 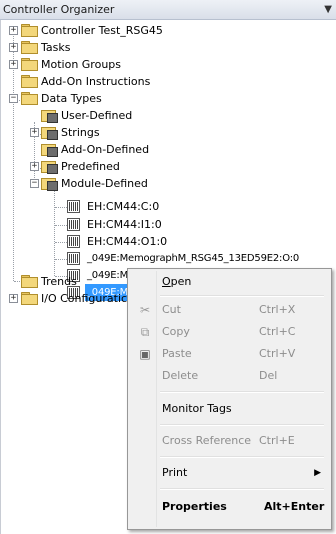 I want to click on menu-item-cross-reference: Cross Reference Ctrl+E, so click(x=229, y=441).